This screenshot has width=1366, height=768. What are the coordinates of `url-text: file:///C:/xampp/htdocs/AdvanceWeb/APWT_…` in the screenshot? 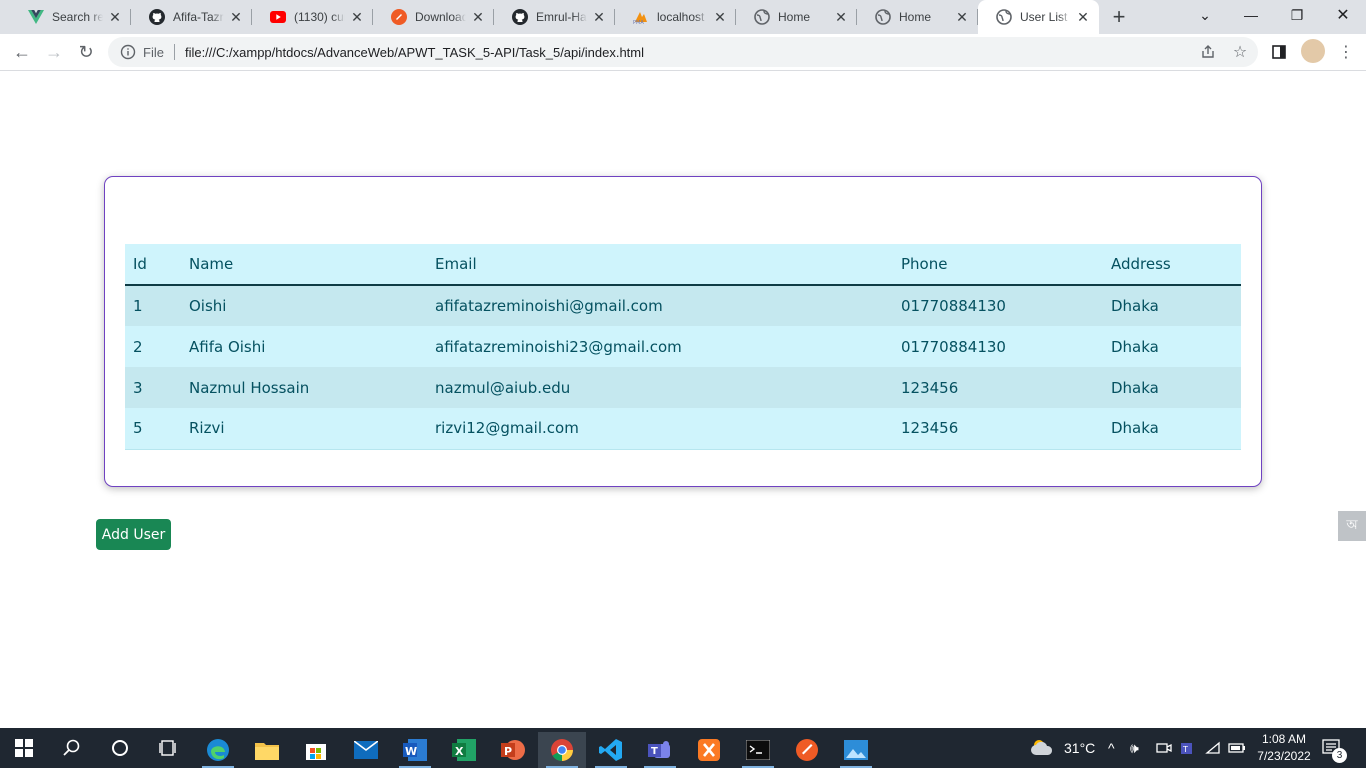 It's located at (414, 52).